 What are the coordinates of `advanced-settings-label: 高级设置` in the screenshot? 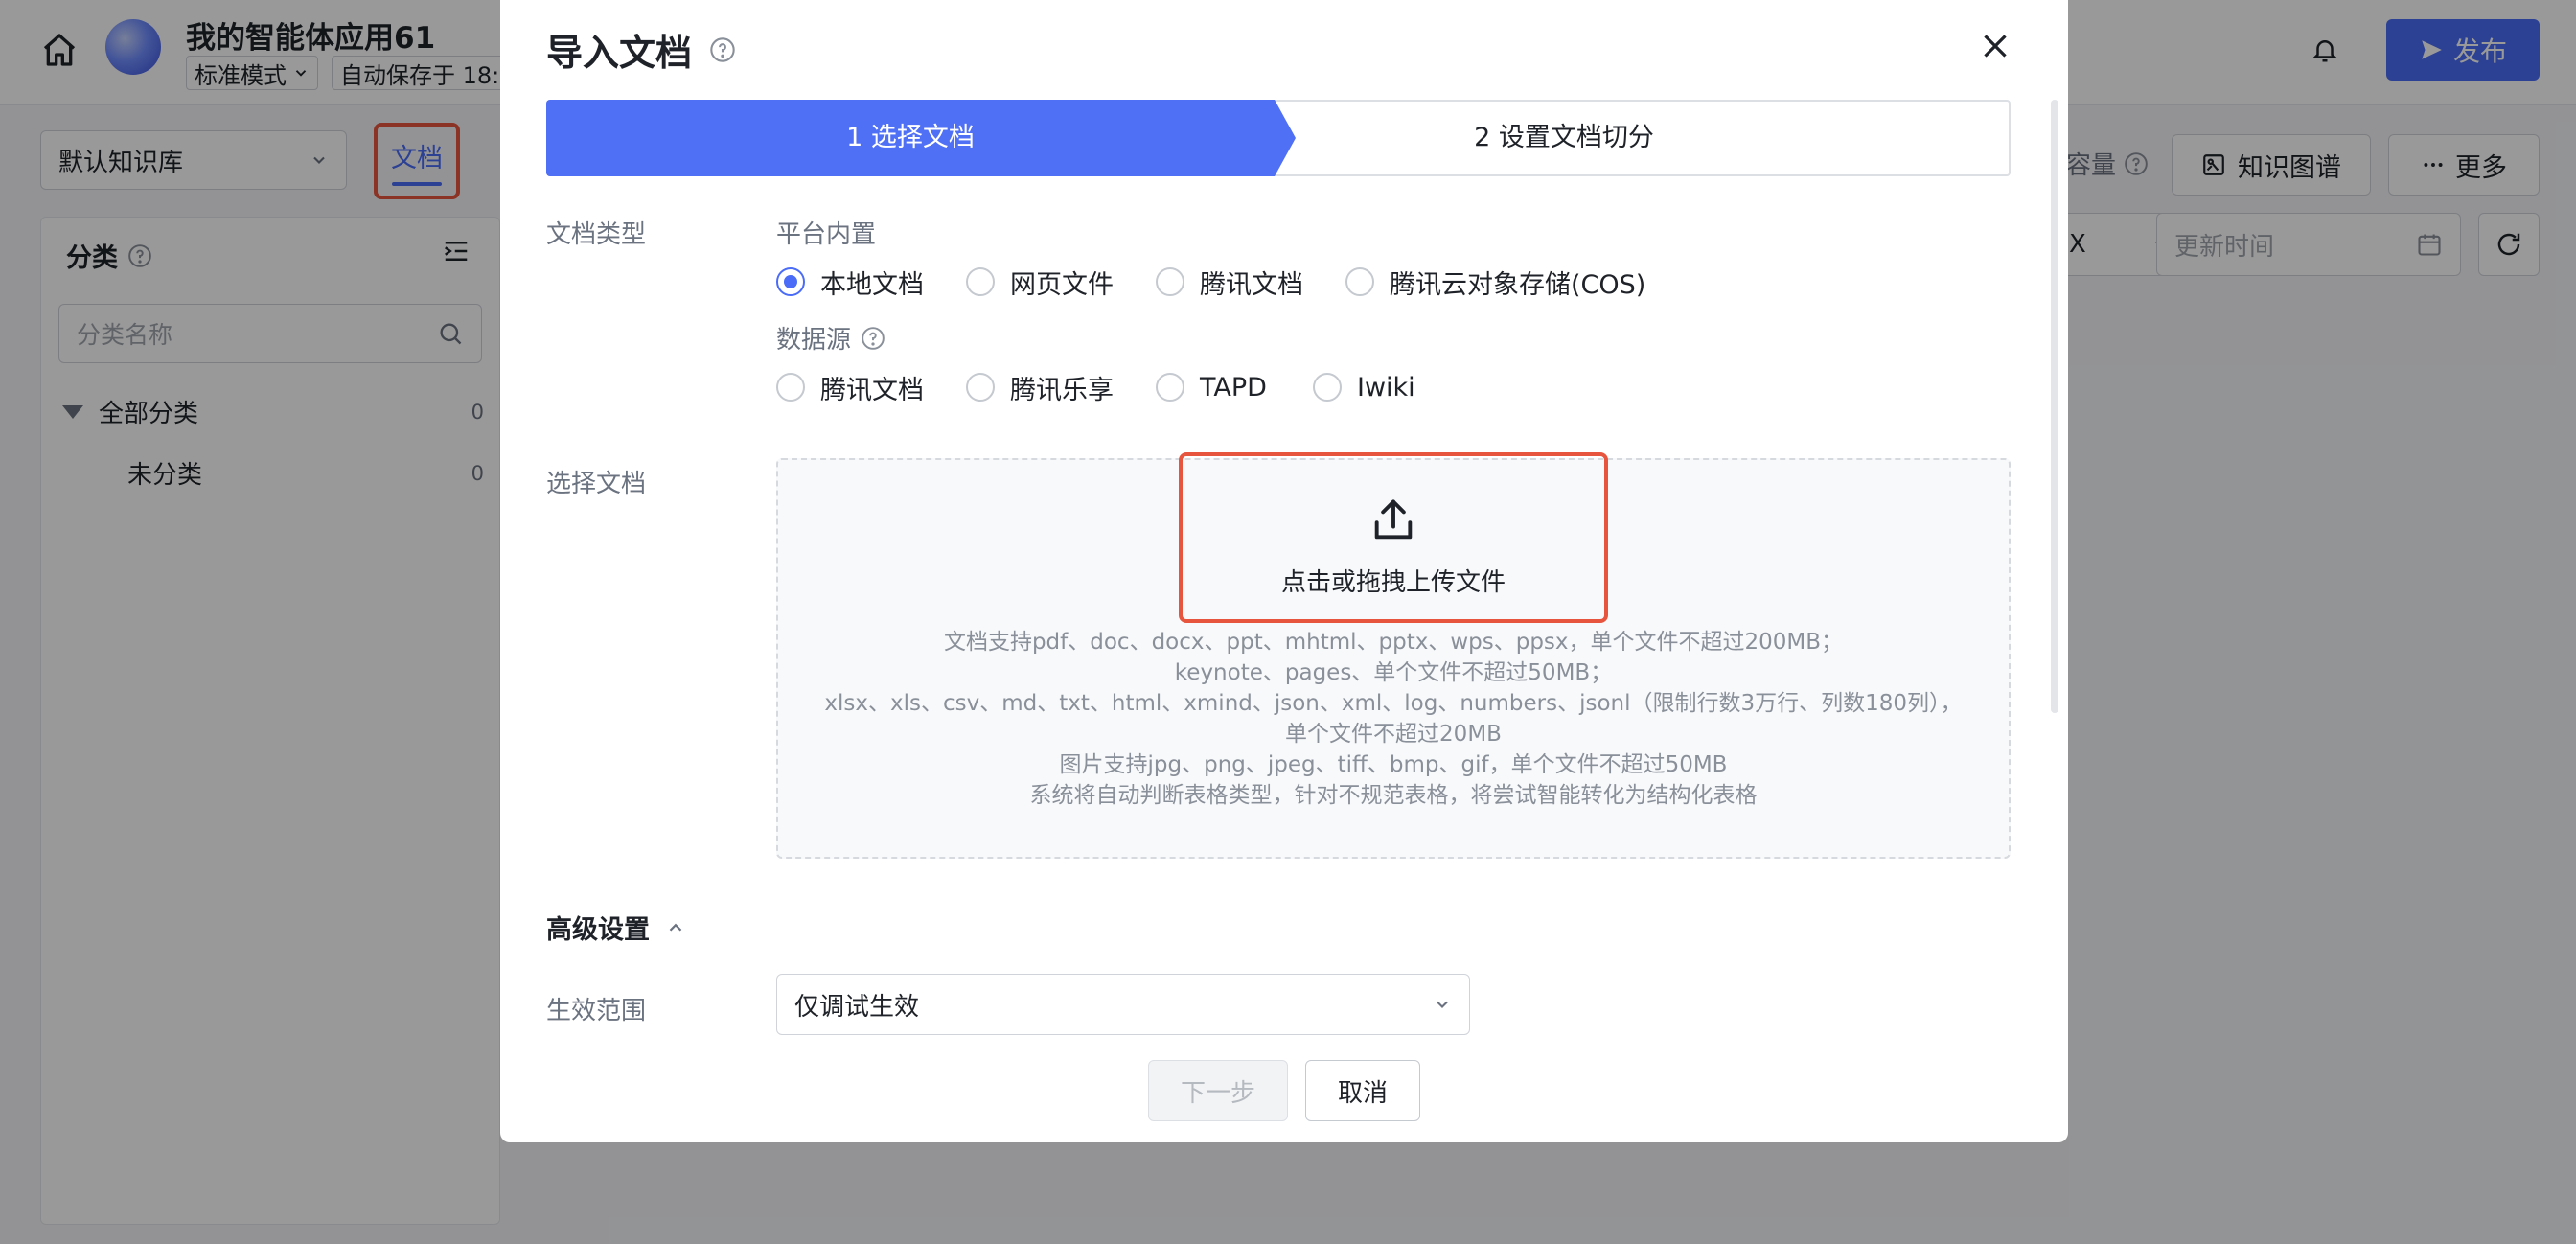 It's located at (598, 930).